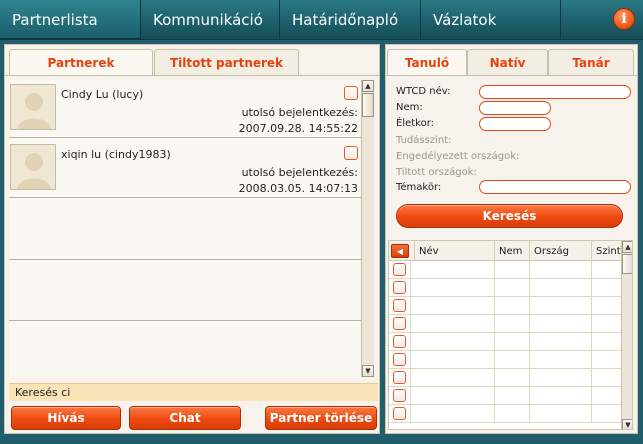 Image resolution: width=643 pixels, height=444 pixels. What do you see at coordinates (509, 216) in the screenshot?
I see `search-button: Keresés` at bounding box center [509, 216].